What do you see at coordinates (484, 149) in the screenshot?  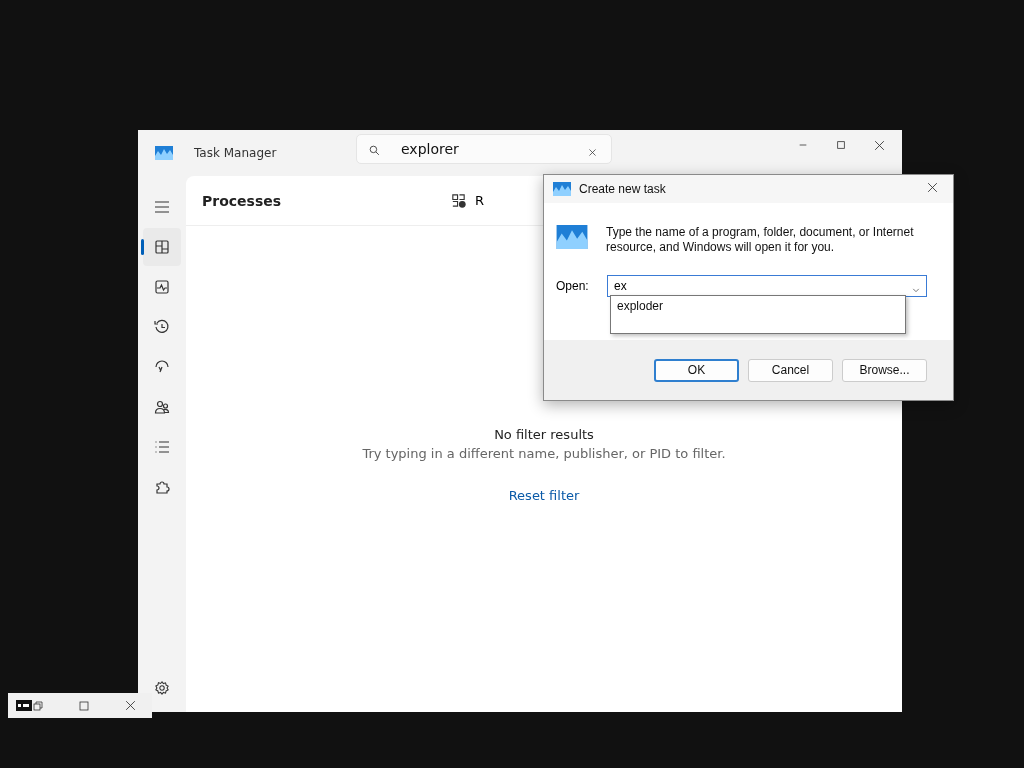 I see `search-field: explorer` at bounding box center [484, 149].